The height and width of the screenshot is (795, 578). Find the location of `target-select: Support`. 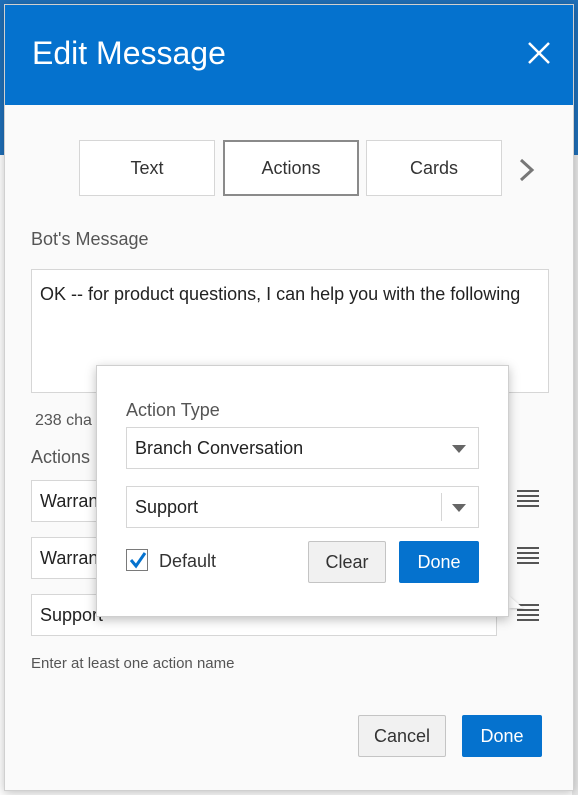

target-select: Support is located at coordinates (302, 507).